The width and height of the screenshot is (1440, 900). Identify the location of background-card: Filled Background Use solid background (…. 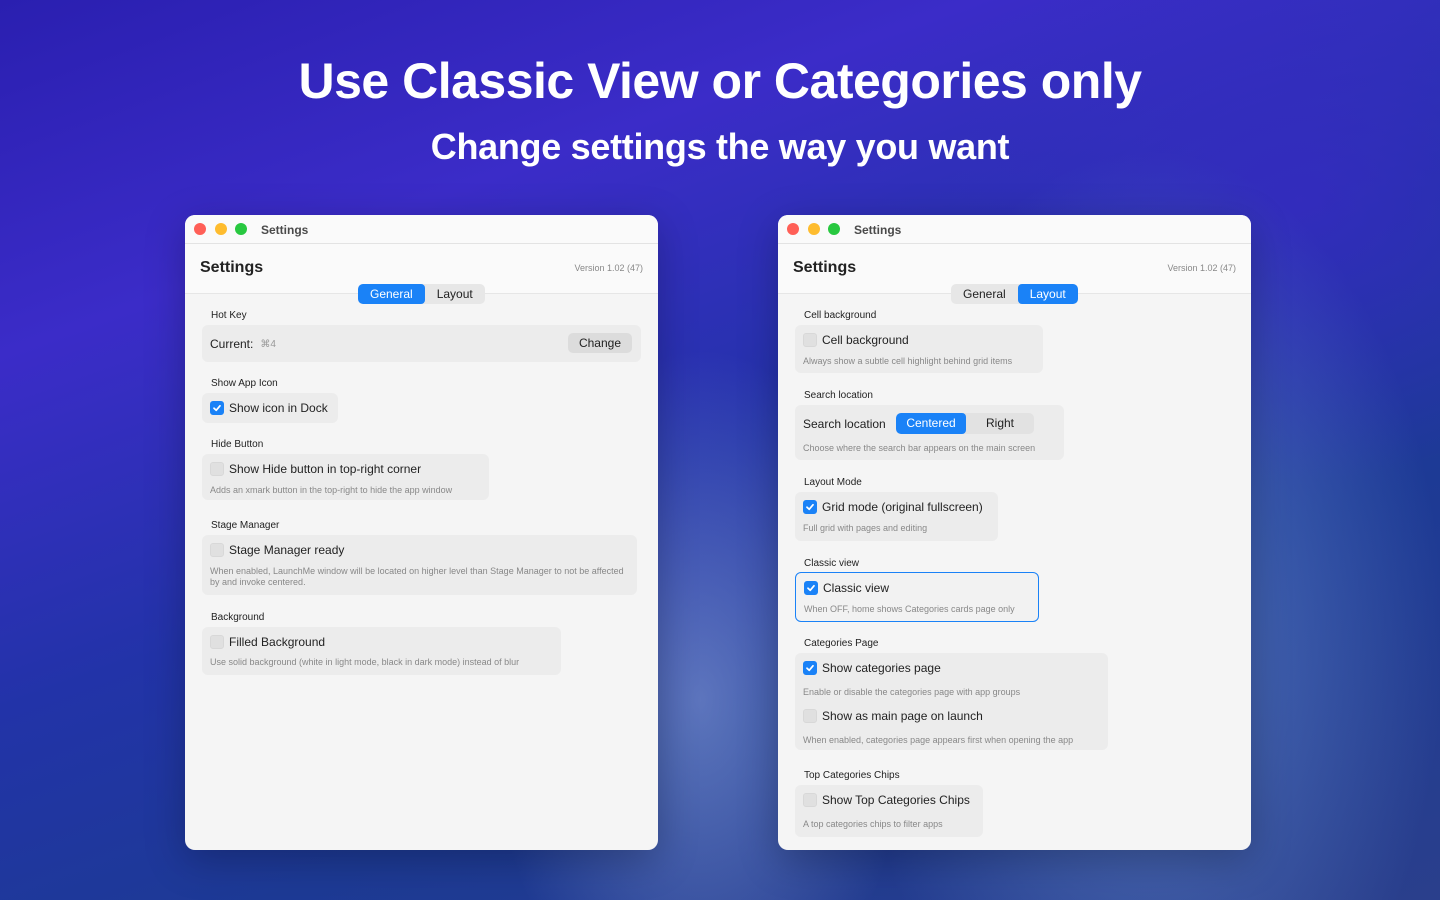
(381, 651).